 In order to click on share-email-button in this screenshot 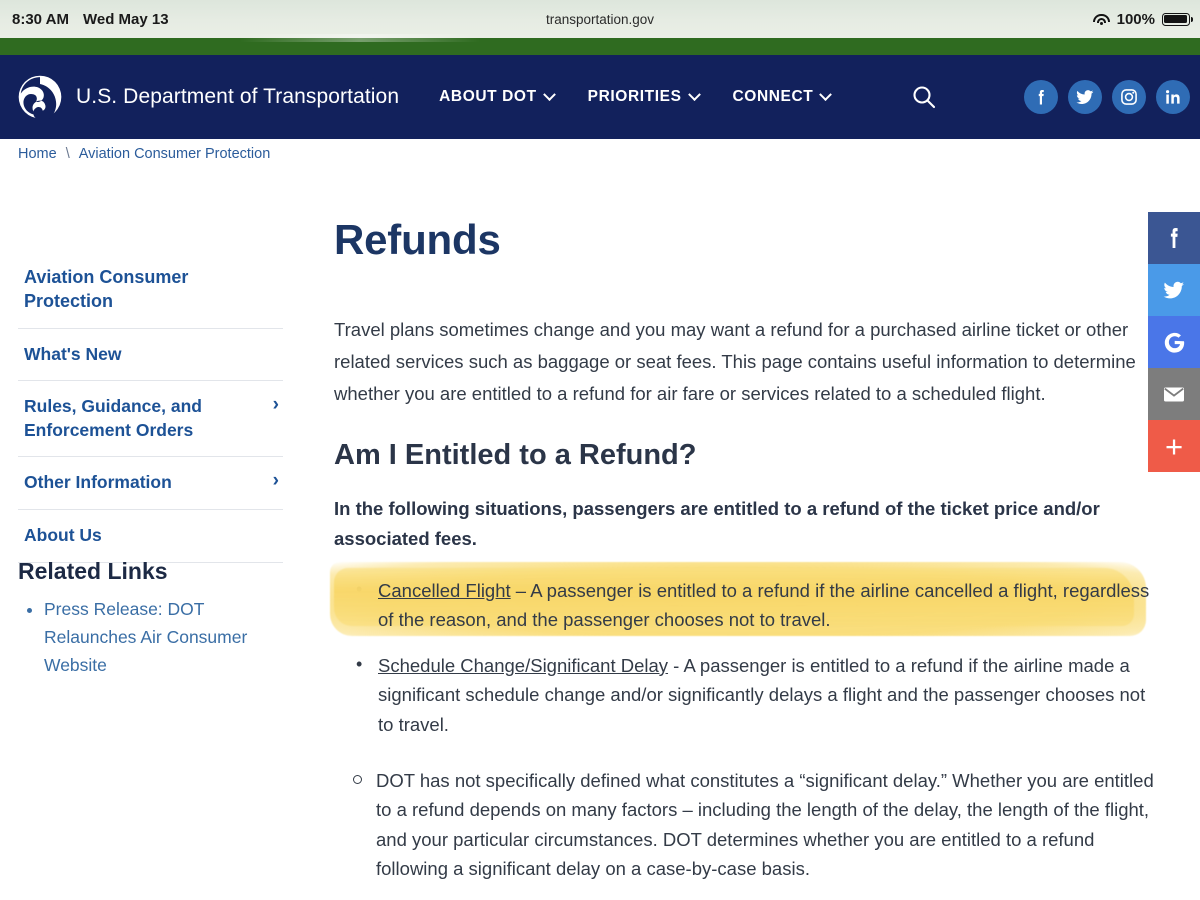, I will do `click(1174, 394)`.